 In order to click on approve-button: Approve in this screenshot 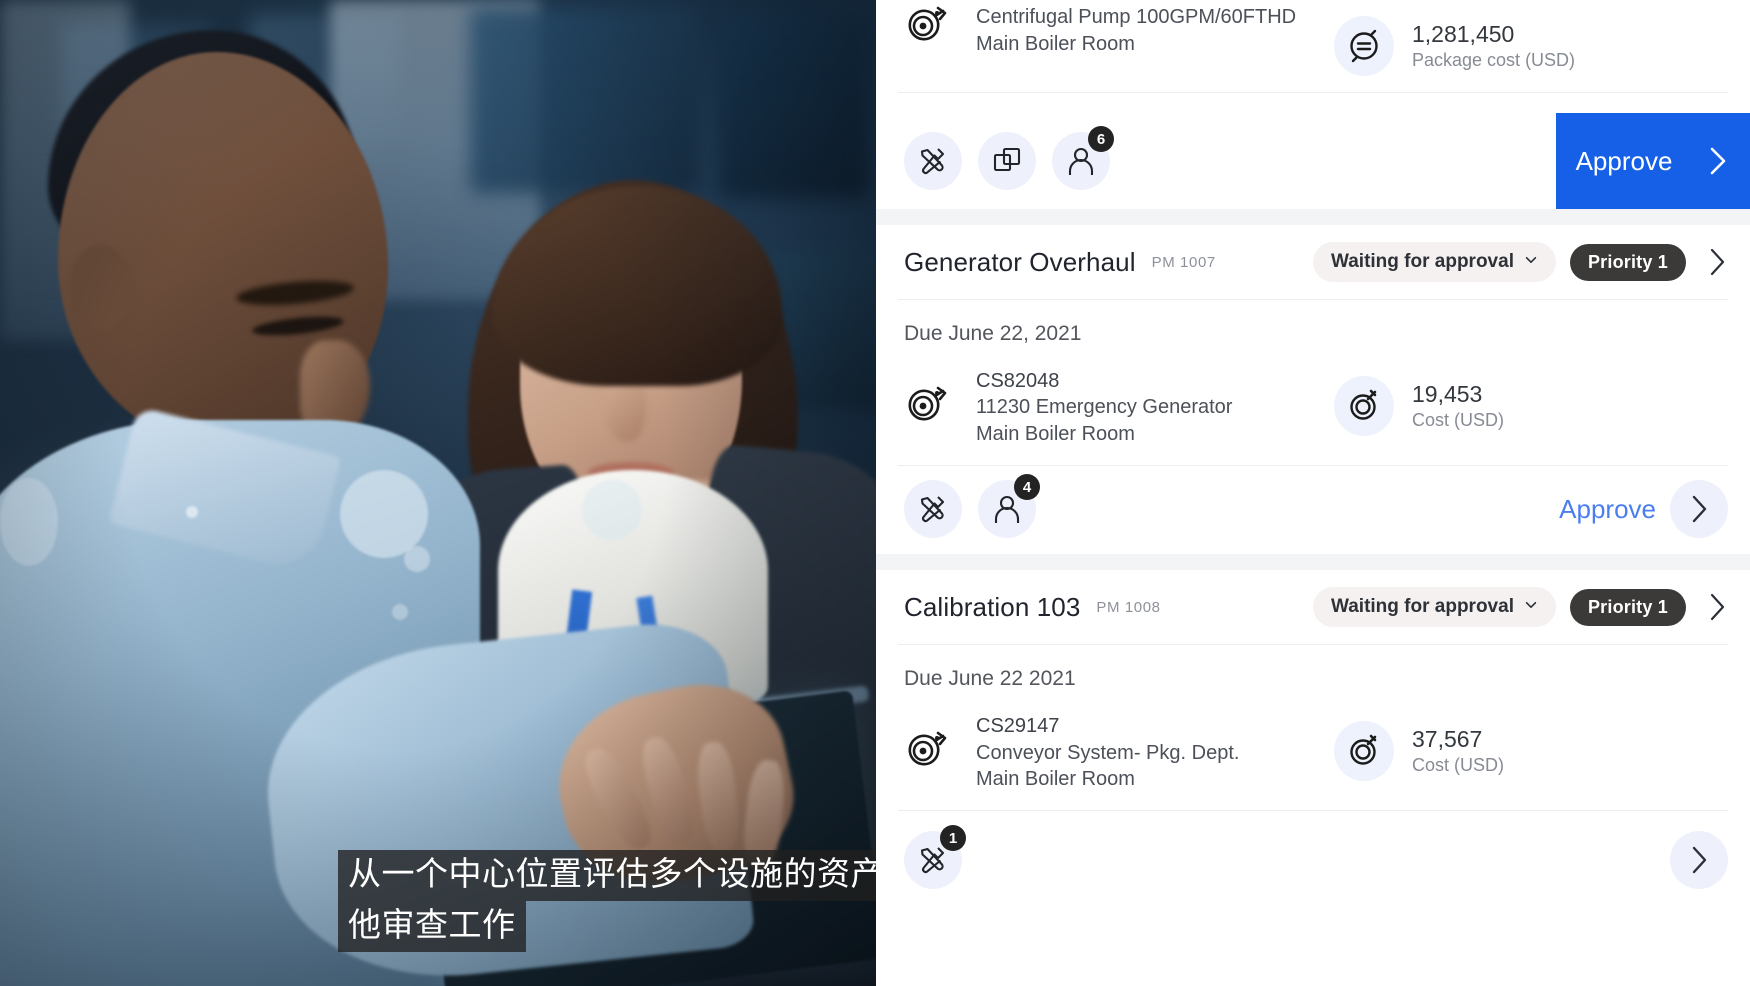, I will do `click(1653, 161)`.